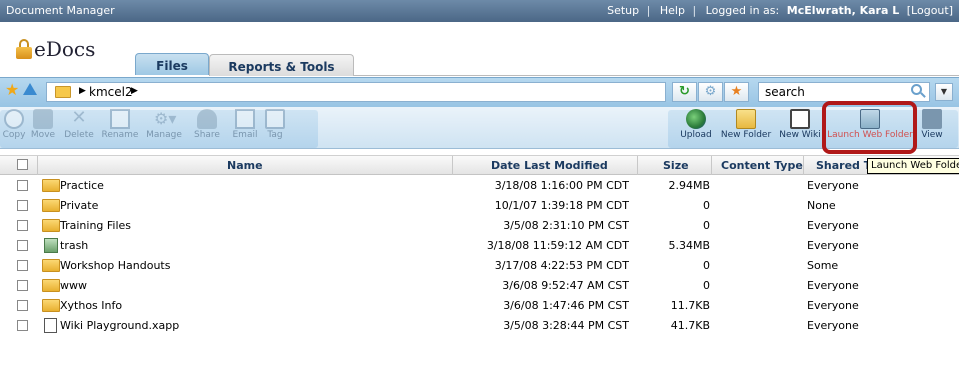 This screenshot has width=959, height=385. Describe the element at coordinates (835, 92) in the screenshot. I see `search-input` at that location.